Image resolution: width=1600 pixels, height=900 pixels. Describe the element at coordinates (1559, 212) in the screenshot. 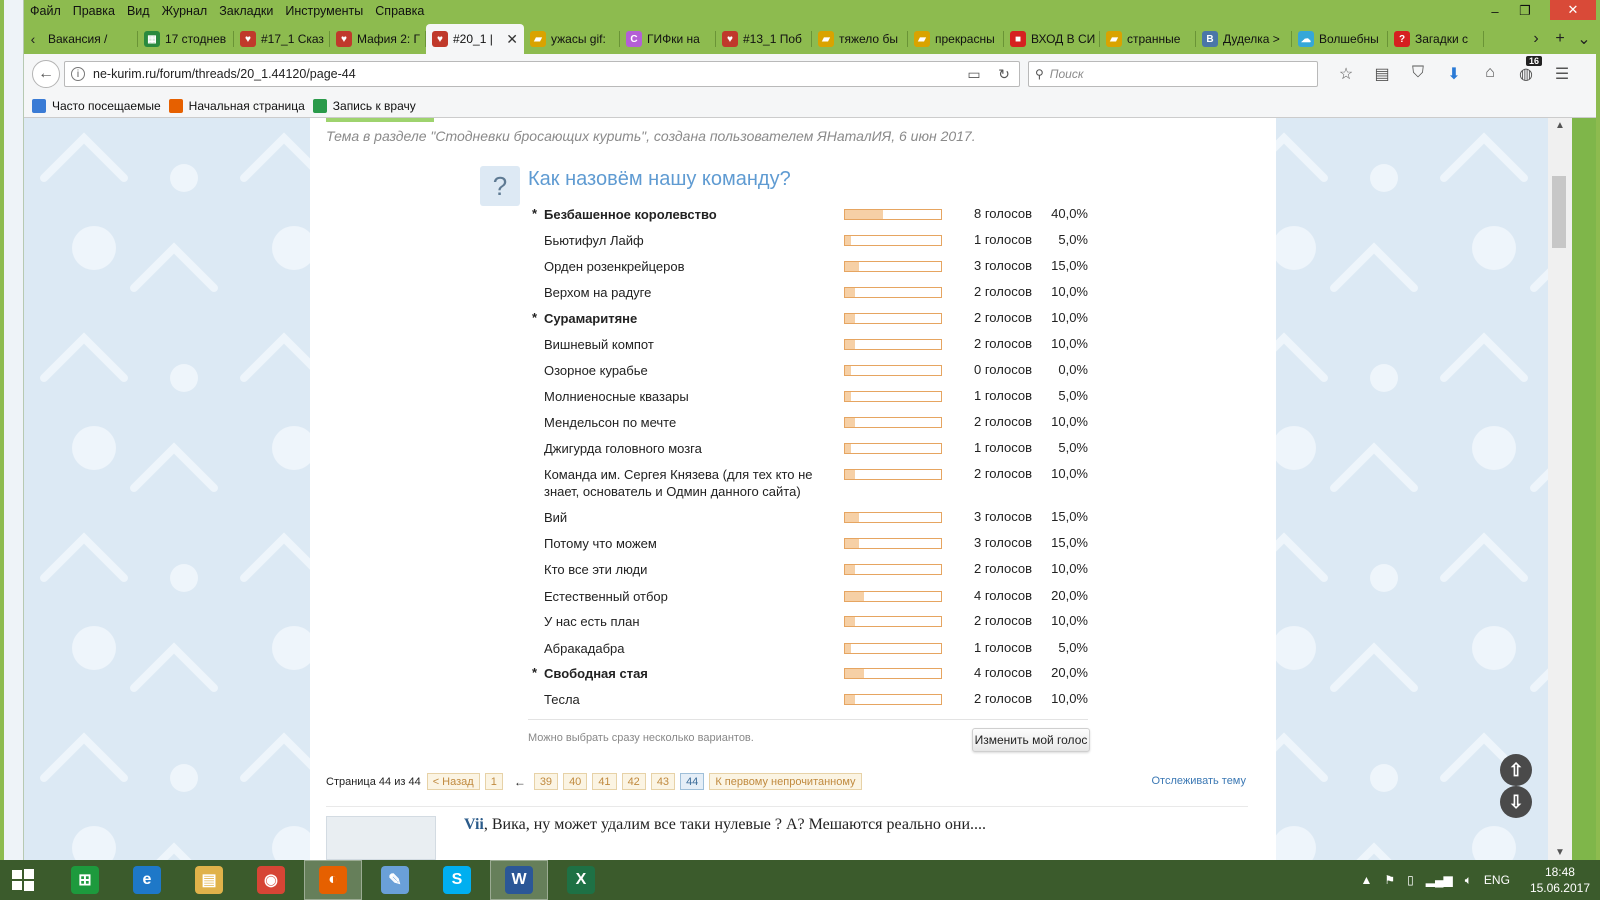

I see `scrollbar-thumb` at that location.